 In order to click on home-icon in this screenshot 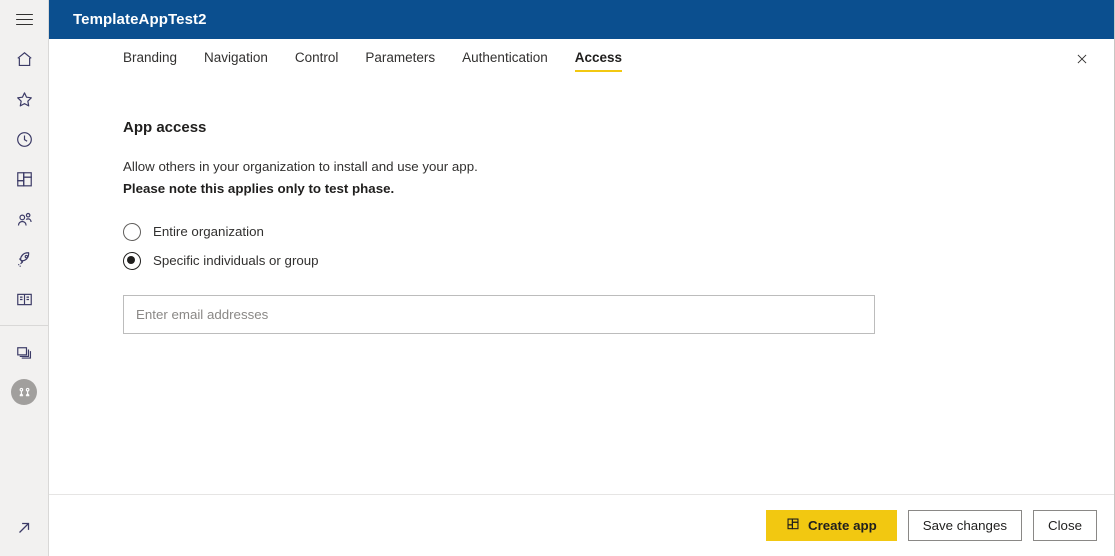, I will do `click(24, 59)`.